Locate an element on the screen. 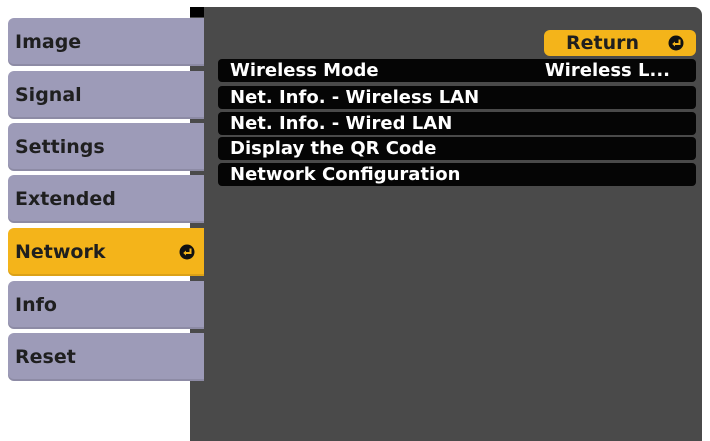  sidebar-item-label: Network is located at coordinates (60, 252).